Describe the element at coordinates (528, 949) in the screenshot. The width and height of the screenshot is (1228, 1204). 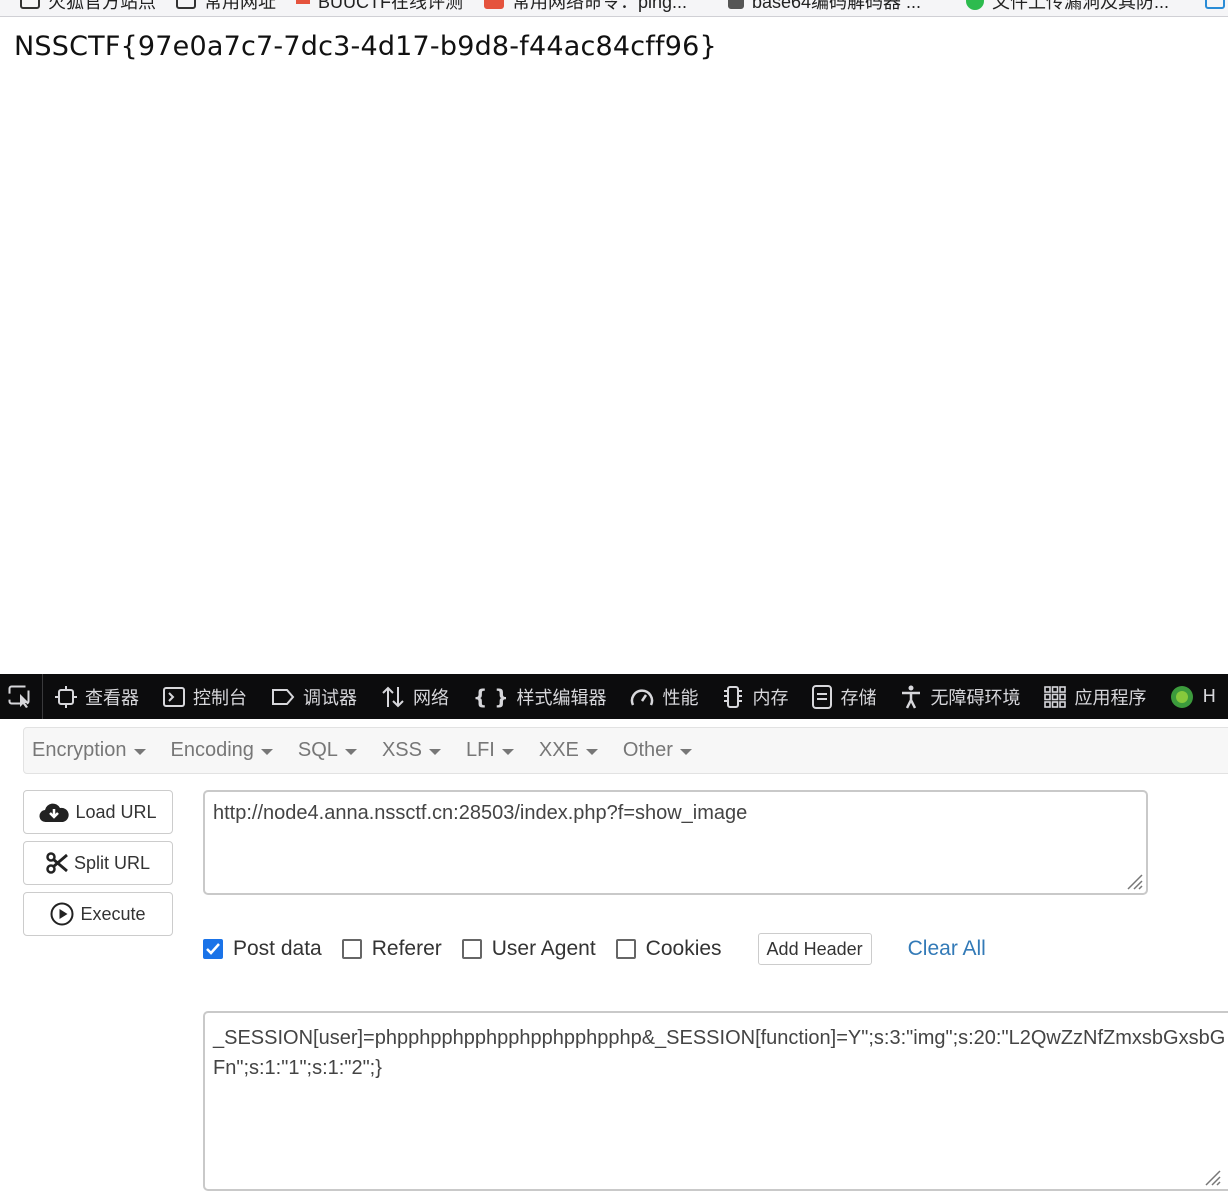
I see `user-agent-option: User Agent` at that location.